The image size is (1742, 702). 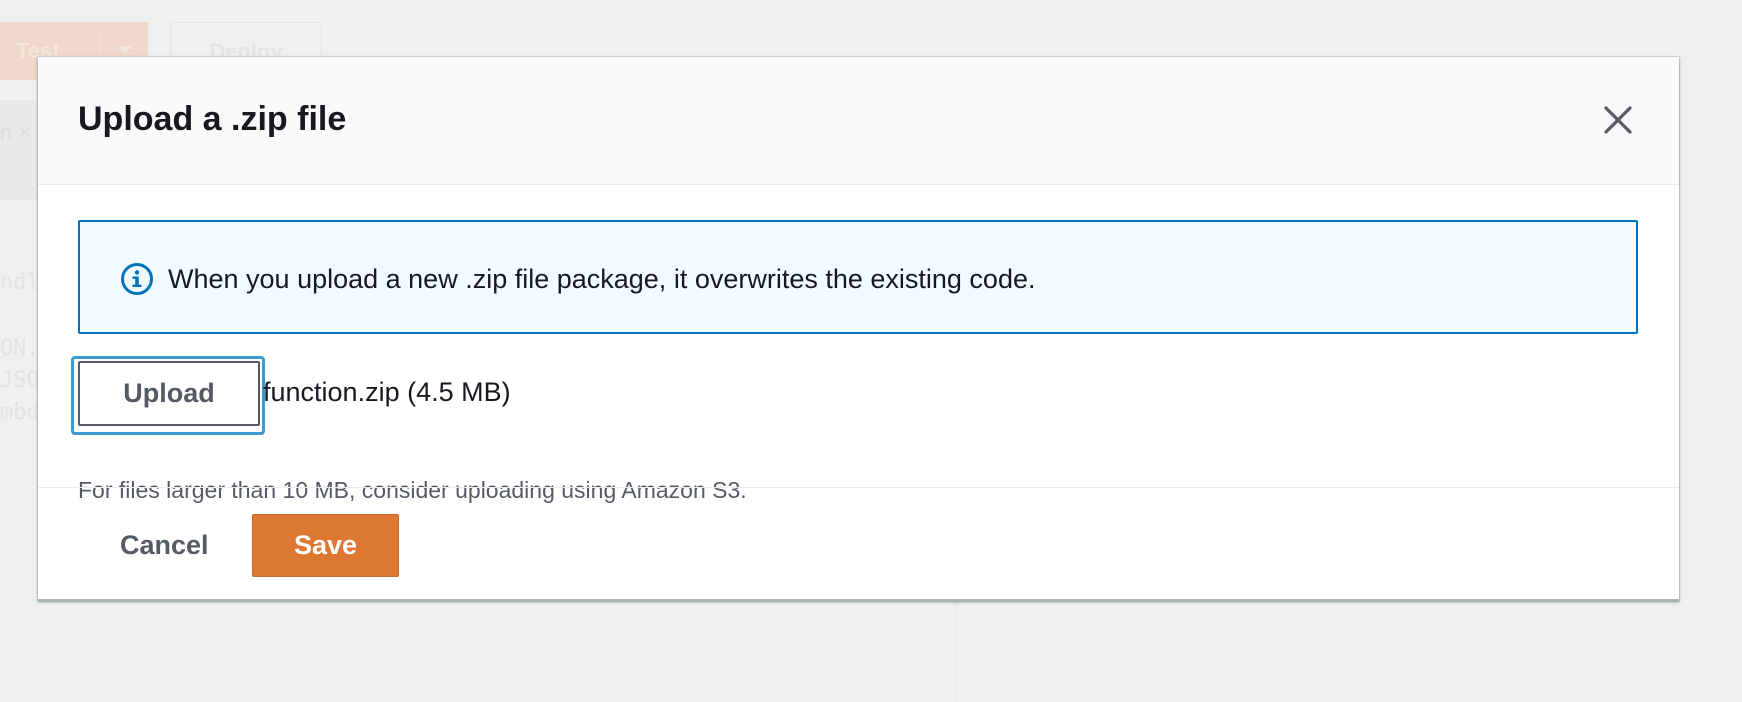 What do you see at coordinates (16, 132) in the screenshot?
I see `background-tab-label: n ×` at bounding box center [16, 132].